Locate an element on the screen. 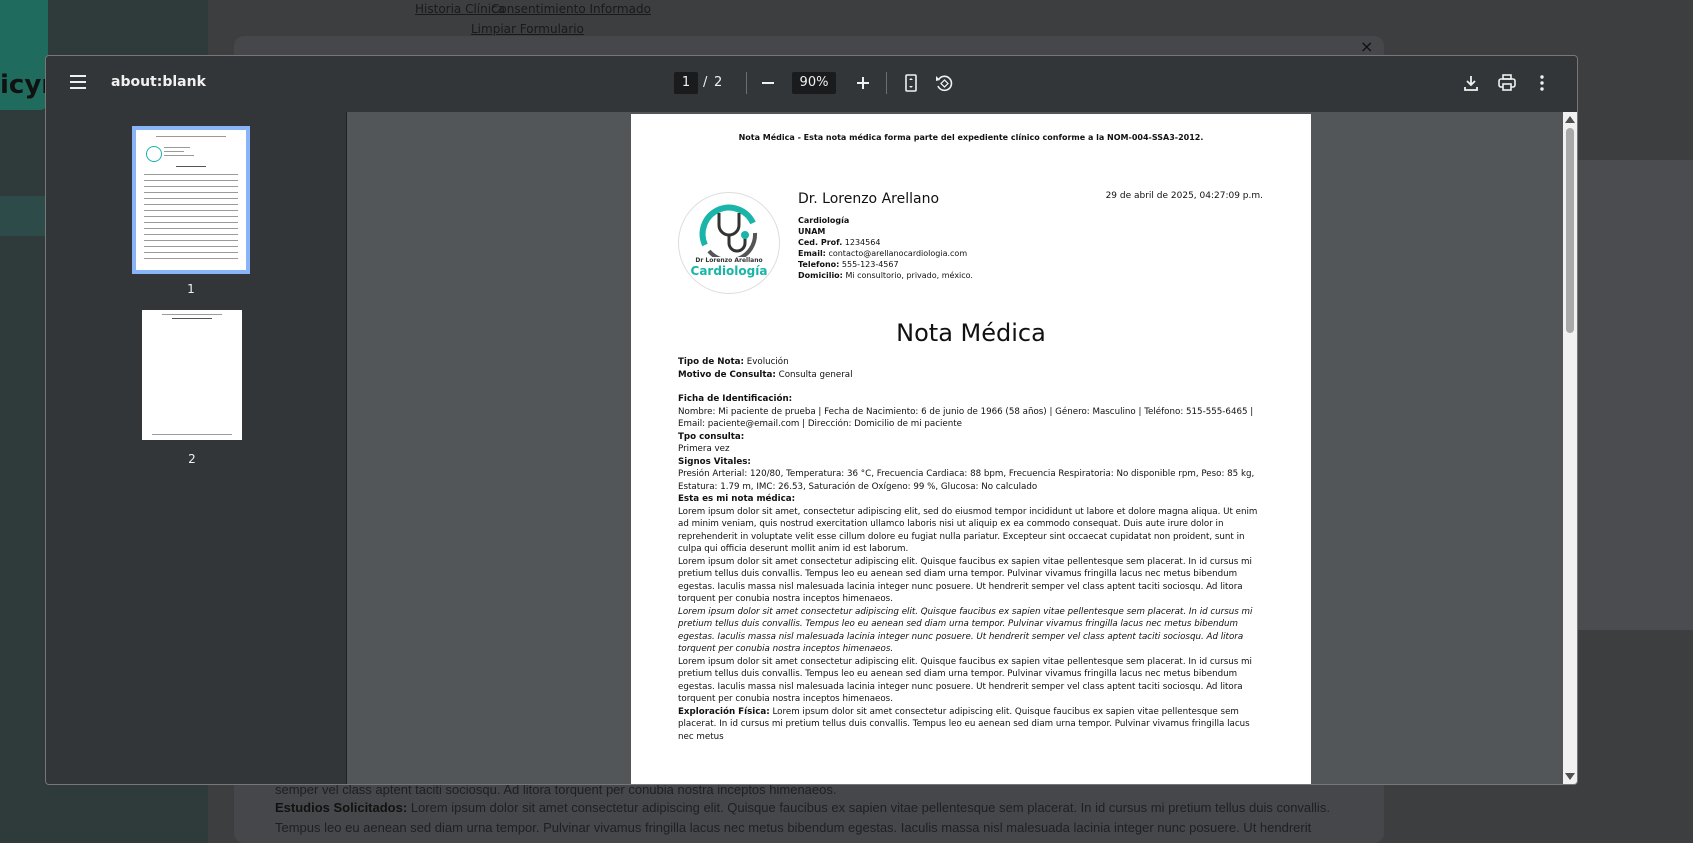 This screenshot has height=843, width=1693. nota-heading: Esta es mi nota médica: is located at coordinates (737, 499).